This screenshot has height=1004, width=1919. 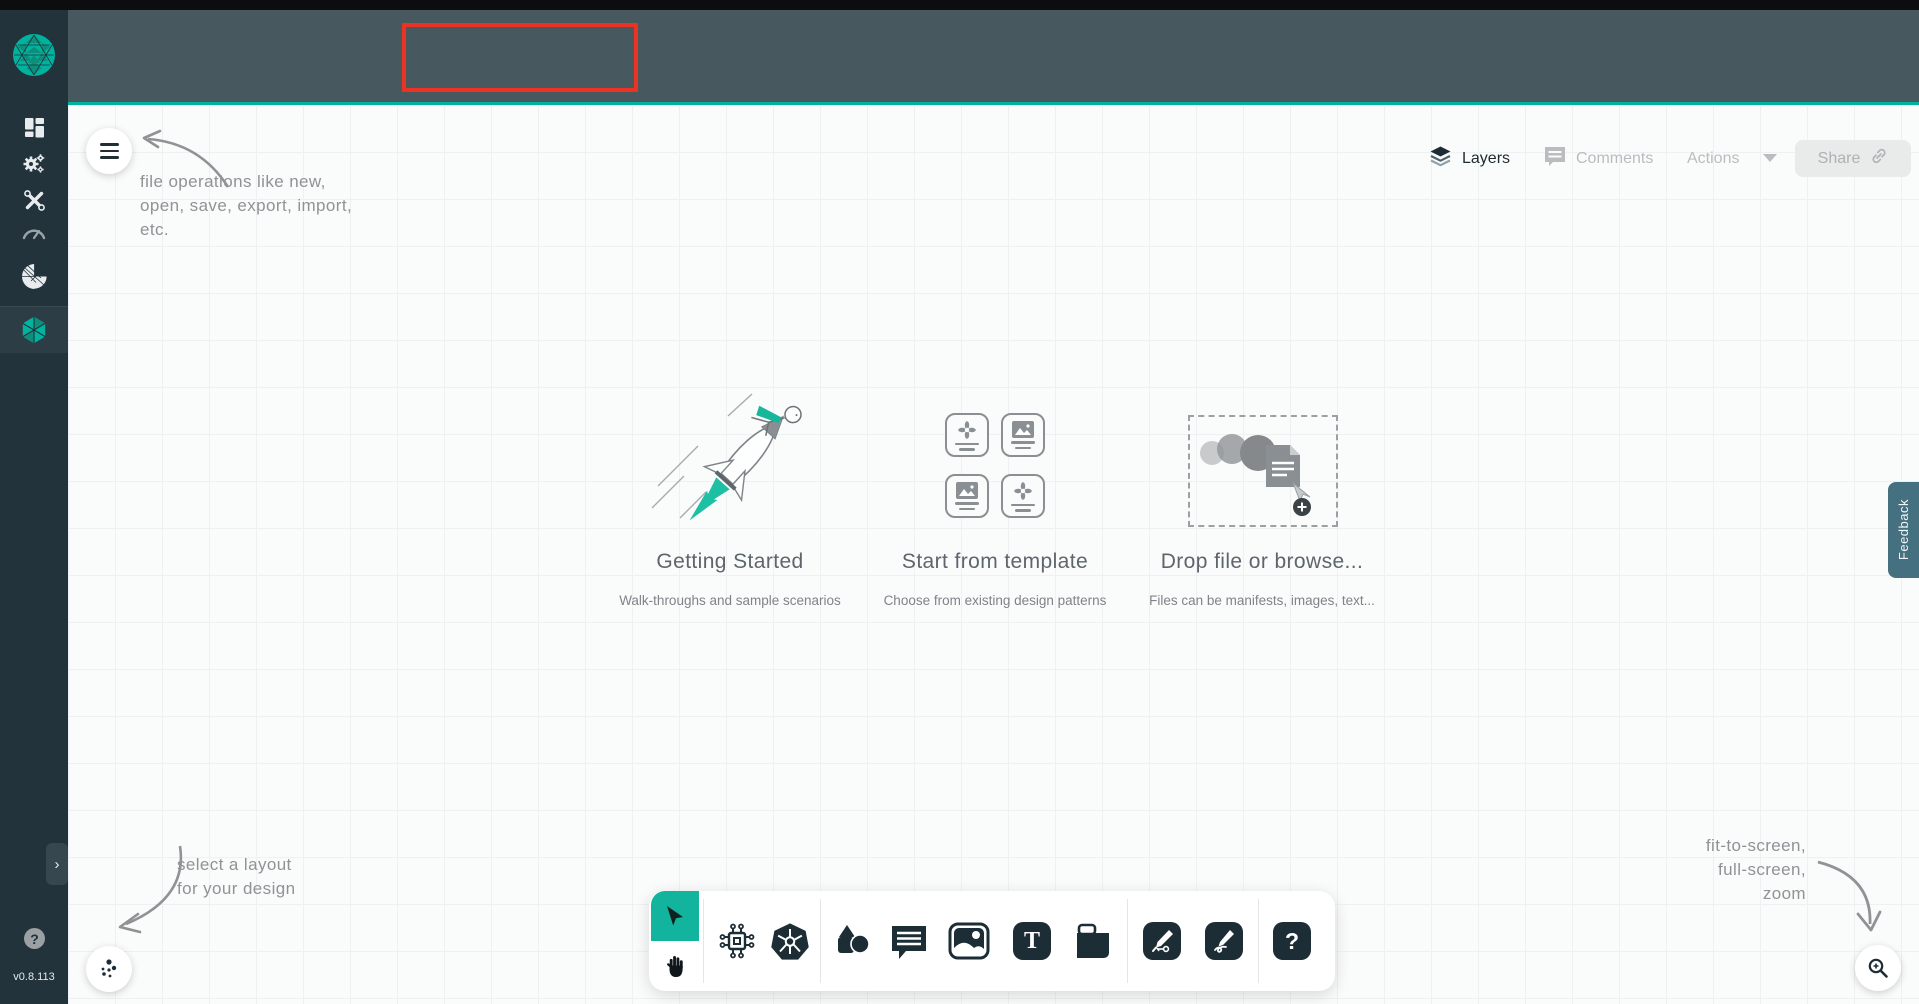 What do you see at coordinates (1469, 158) in the screenshot?
I see `layers-toggle: Layers` at bounding box center [1469, 158].